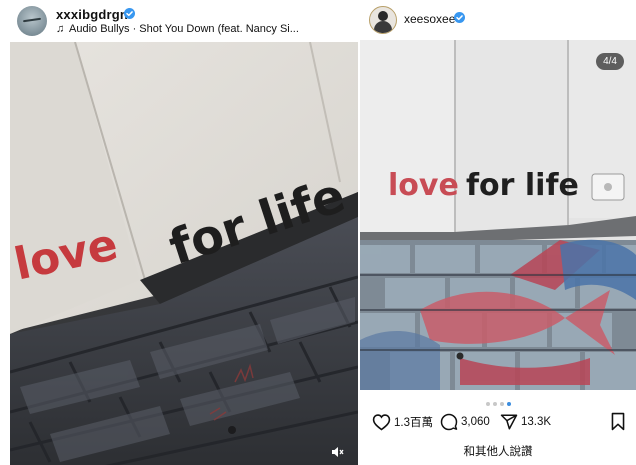  What do you see at coordinates (610, 61) in the screenshot?
I see `page-counter: 4/4` at bounding box center [610, 61].